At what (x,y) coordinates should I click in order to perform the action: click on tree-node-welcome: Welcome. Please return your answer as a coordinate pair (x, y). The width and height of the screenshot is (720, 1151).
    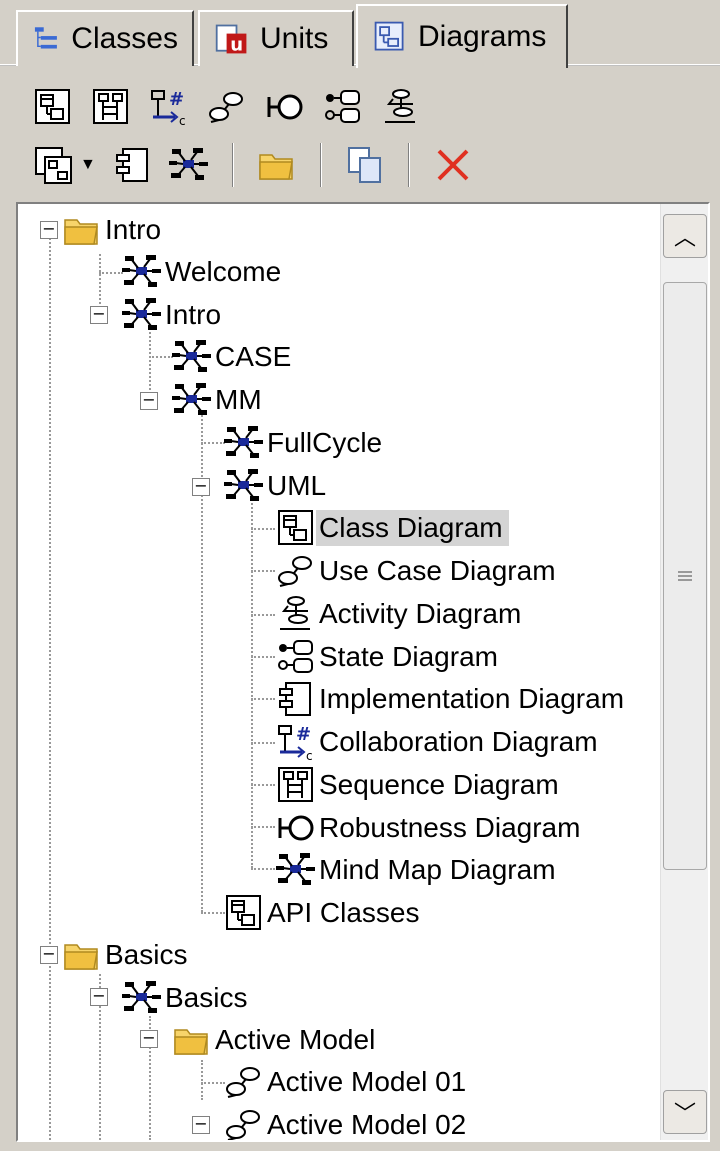
    Looking at the image, I should click on (204, 272).